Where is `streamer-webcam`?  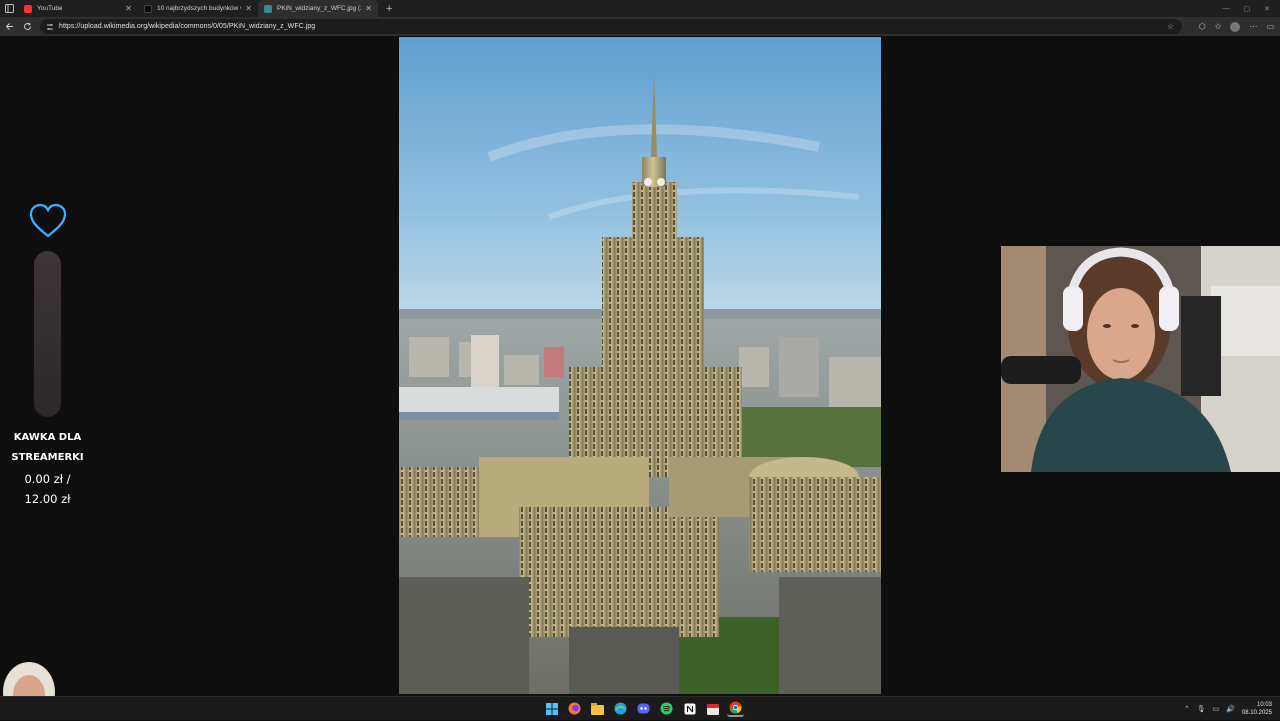
streamer-webcam is located at coordinates (1140, 359).